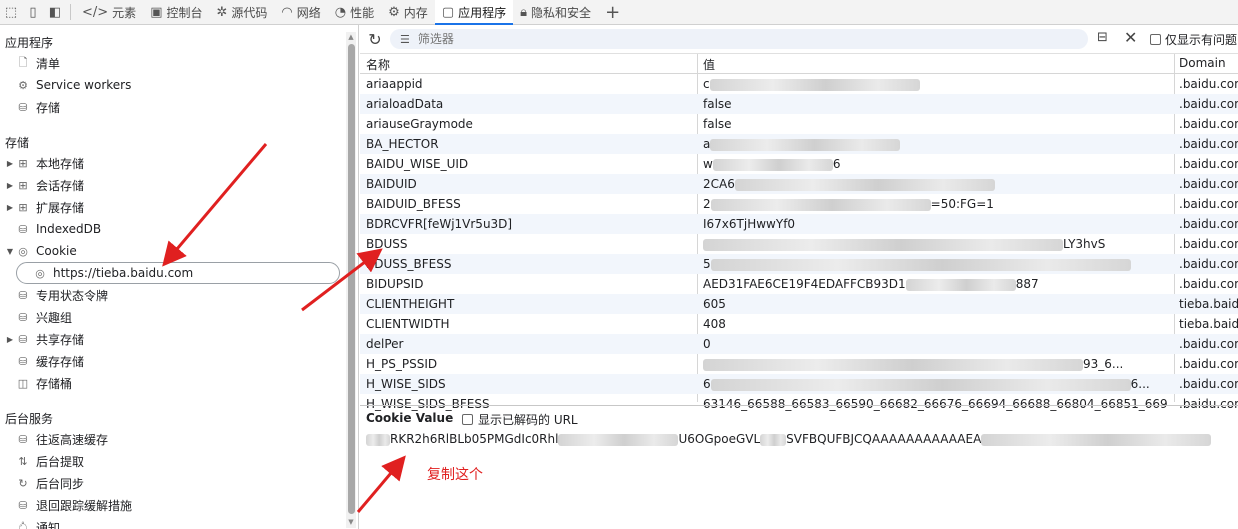 This screenshot has height=529, width=1238. I want to click on tab-privacy-security: 🔒︎ 隐私和安全, so click(555, 12).